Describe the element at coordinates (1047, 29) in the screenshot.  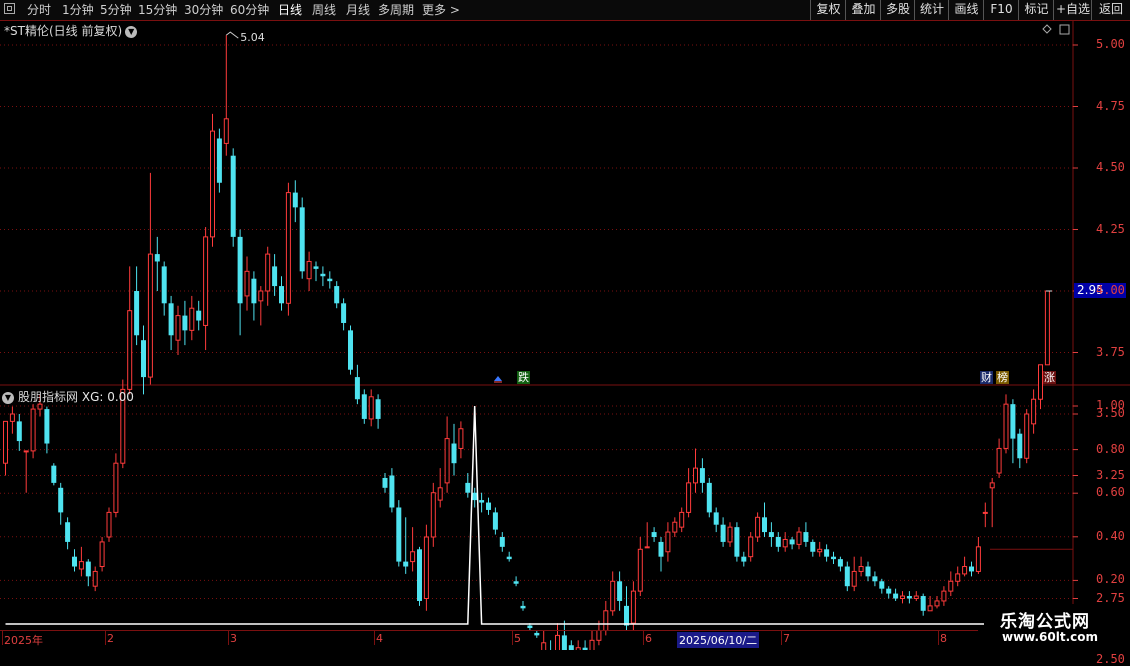
I see `diamond-icon` at that location.